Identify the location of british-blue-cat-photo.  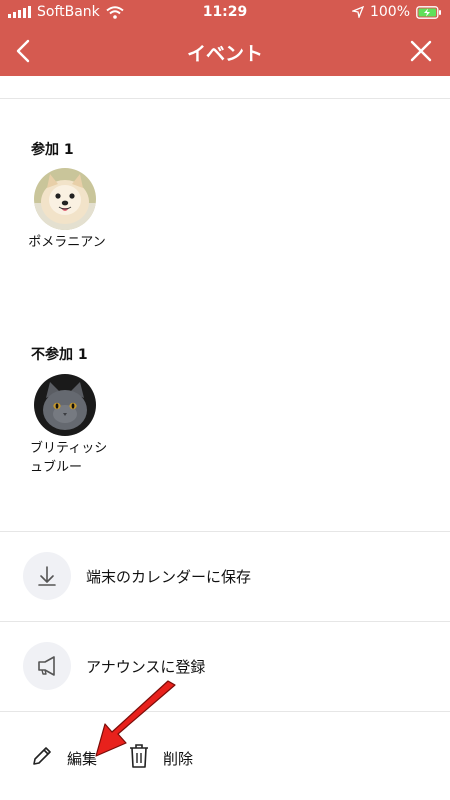
(65, 405).